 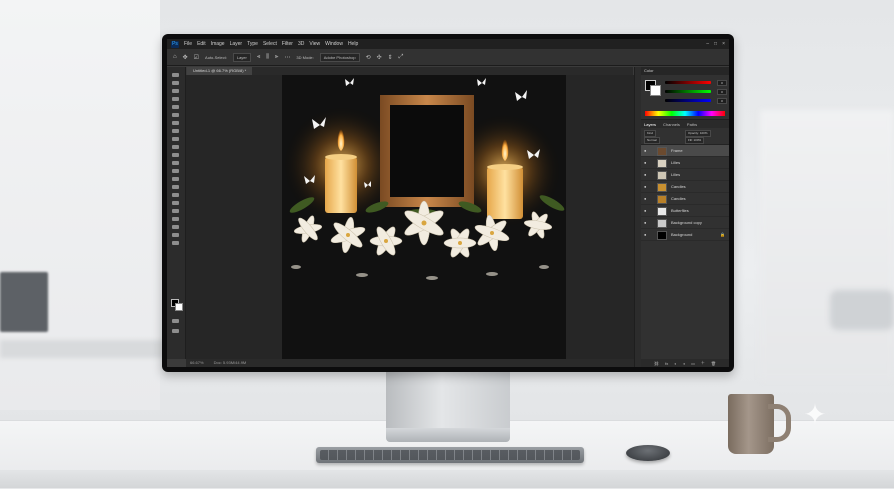 What do you see at coordinates (353, 44) in the screenshot?
I see `menu-help: Help` at bounding box center [353, 44].